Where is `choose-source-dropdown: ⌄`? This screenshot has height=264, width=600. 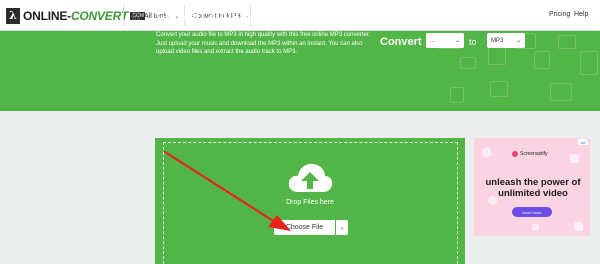 choose-source-dropdown: ⌄ is located at coordinates (342, 227).